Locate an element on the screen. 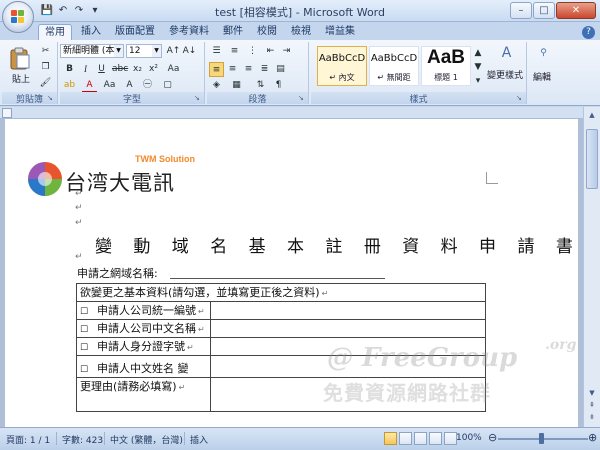 The image size is (600, 450). highlight-icon: ab is located at coordinates (69, 85).